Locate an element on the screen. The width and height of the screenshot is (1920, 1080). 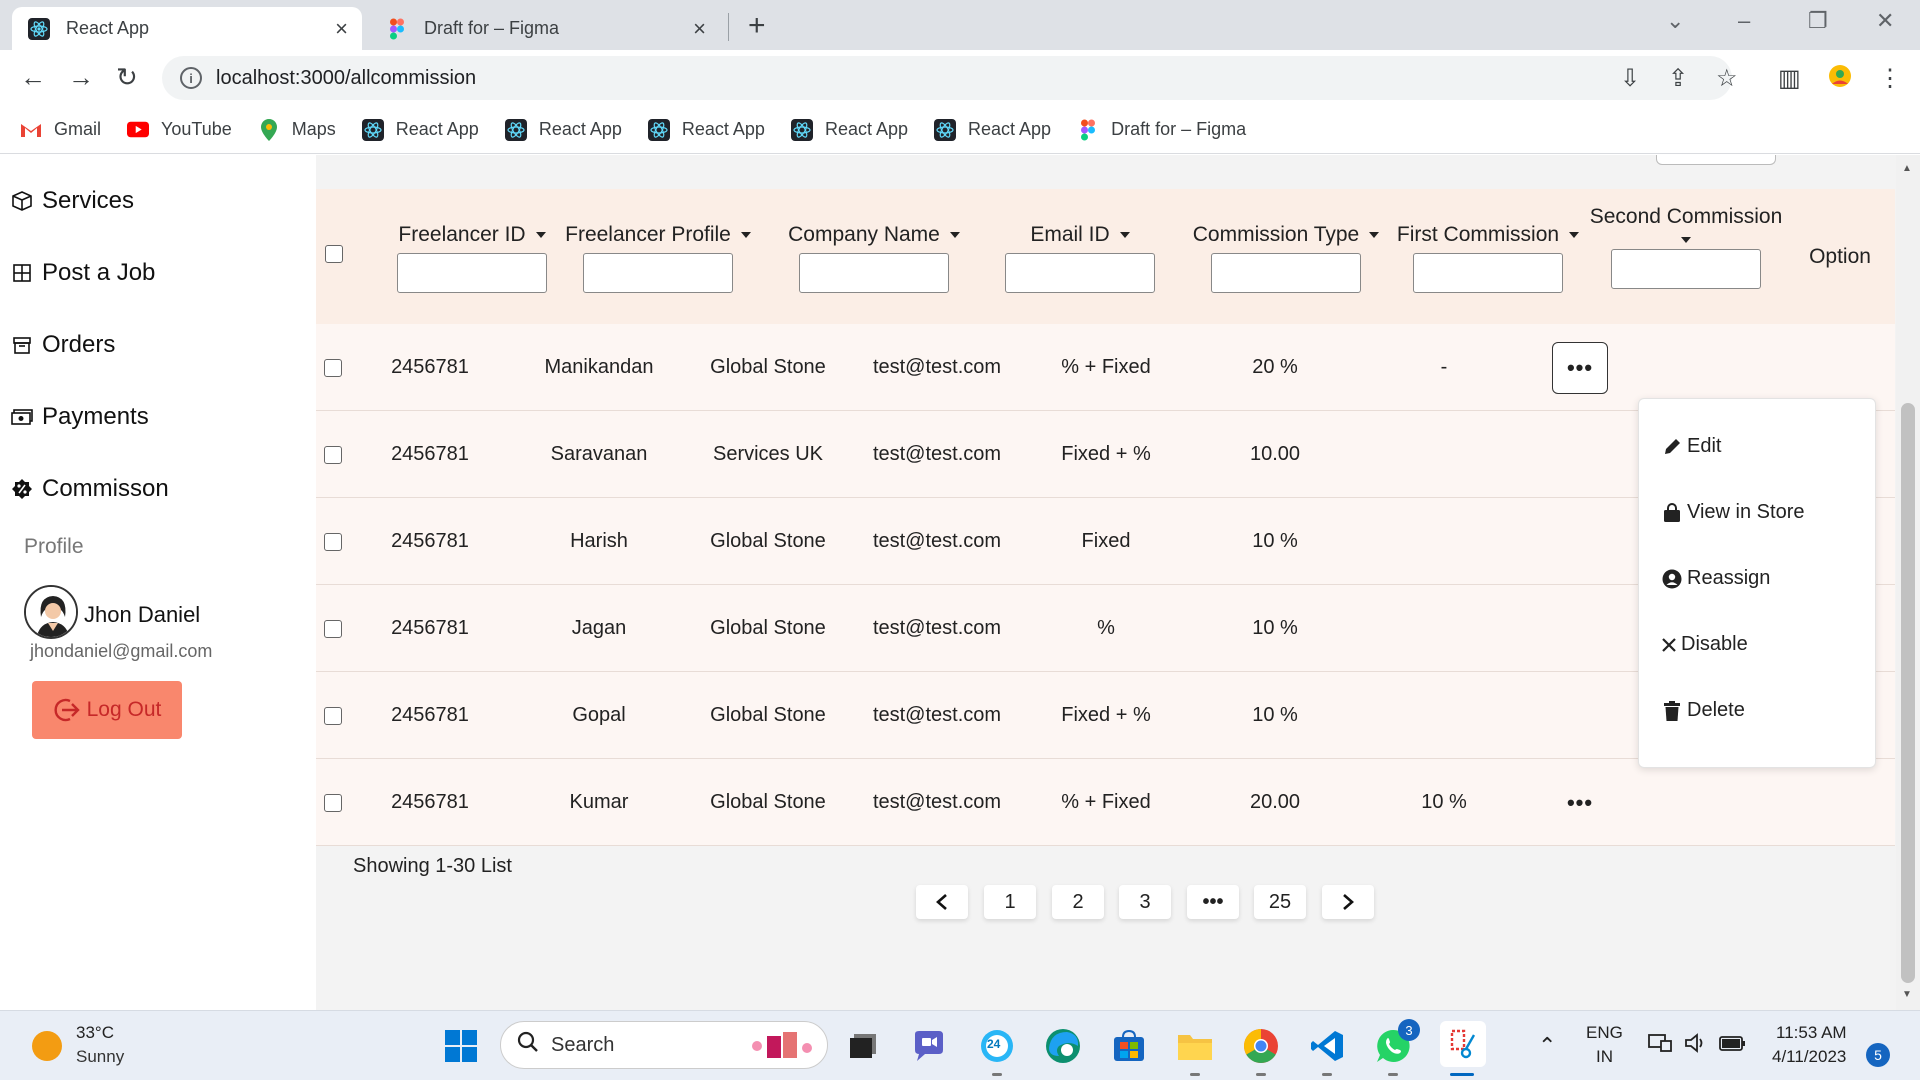
address-bar: i localhost:3000/allcommission is located at coordinates (947, 78).